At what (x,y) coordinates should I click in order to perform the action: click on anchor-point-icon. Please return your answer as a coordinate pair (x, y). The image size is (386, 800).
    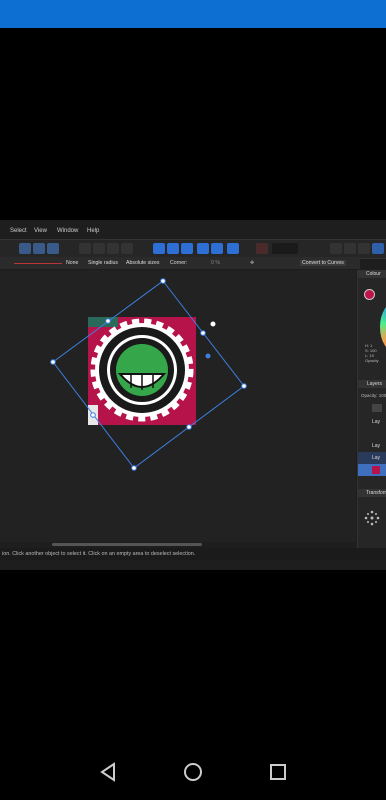
    Looking at the image, I should click on (372, 518).